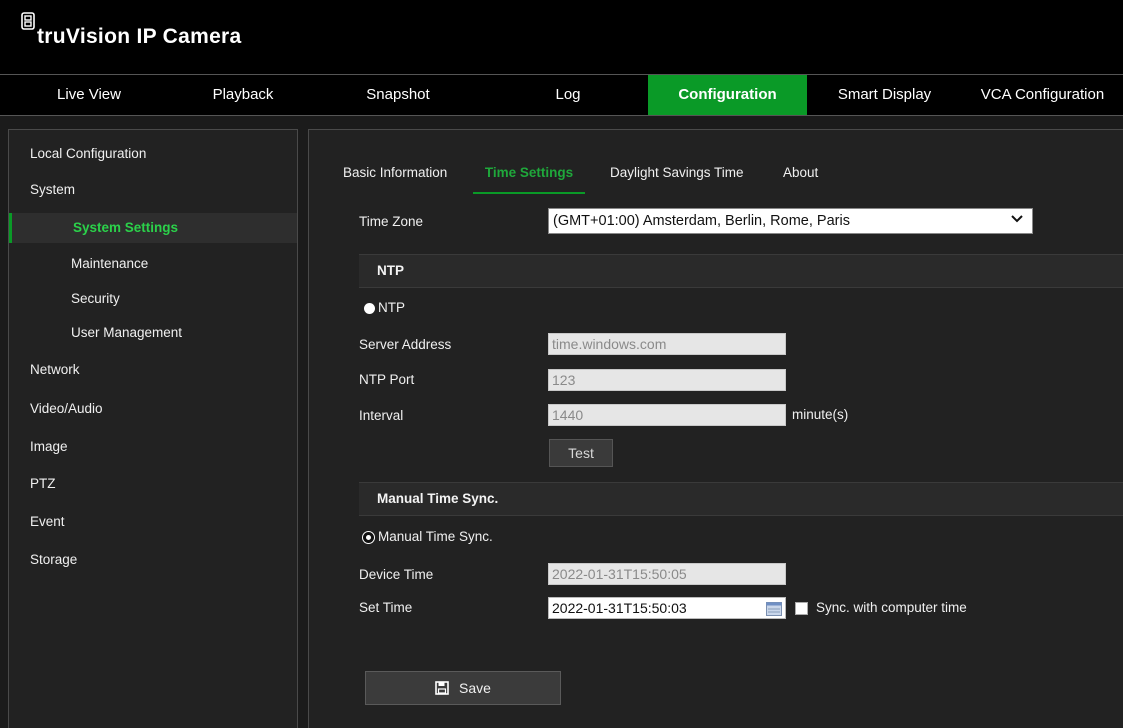 This screenshot has height=728, width=1123. Describe the element at coordinates (475, 688) in the screenshot. I see `save-button-label: Save` at that location.